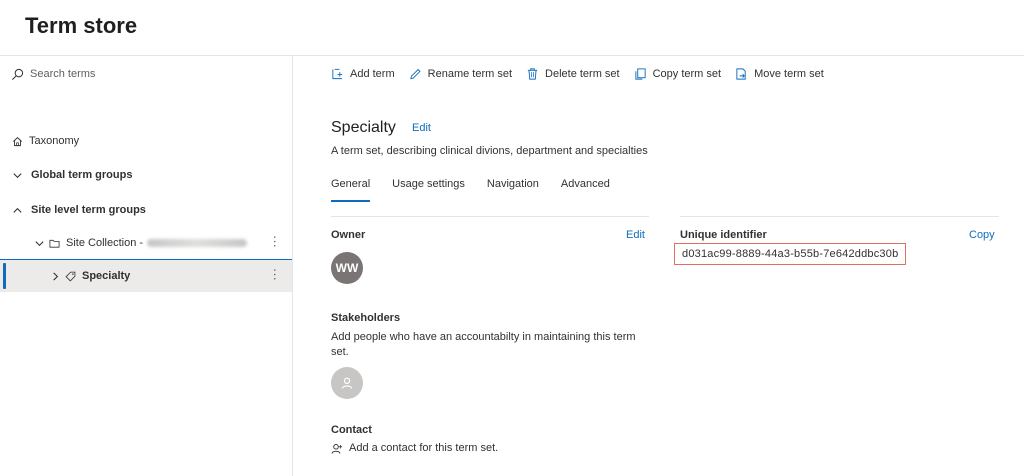  What do you see at coordinates (415, 74) in the screenshot?
I see `pencil-icon` at bounding box center [415, 74].